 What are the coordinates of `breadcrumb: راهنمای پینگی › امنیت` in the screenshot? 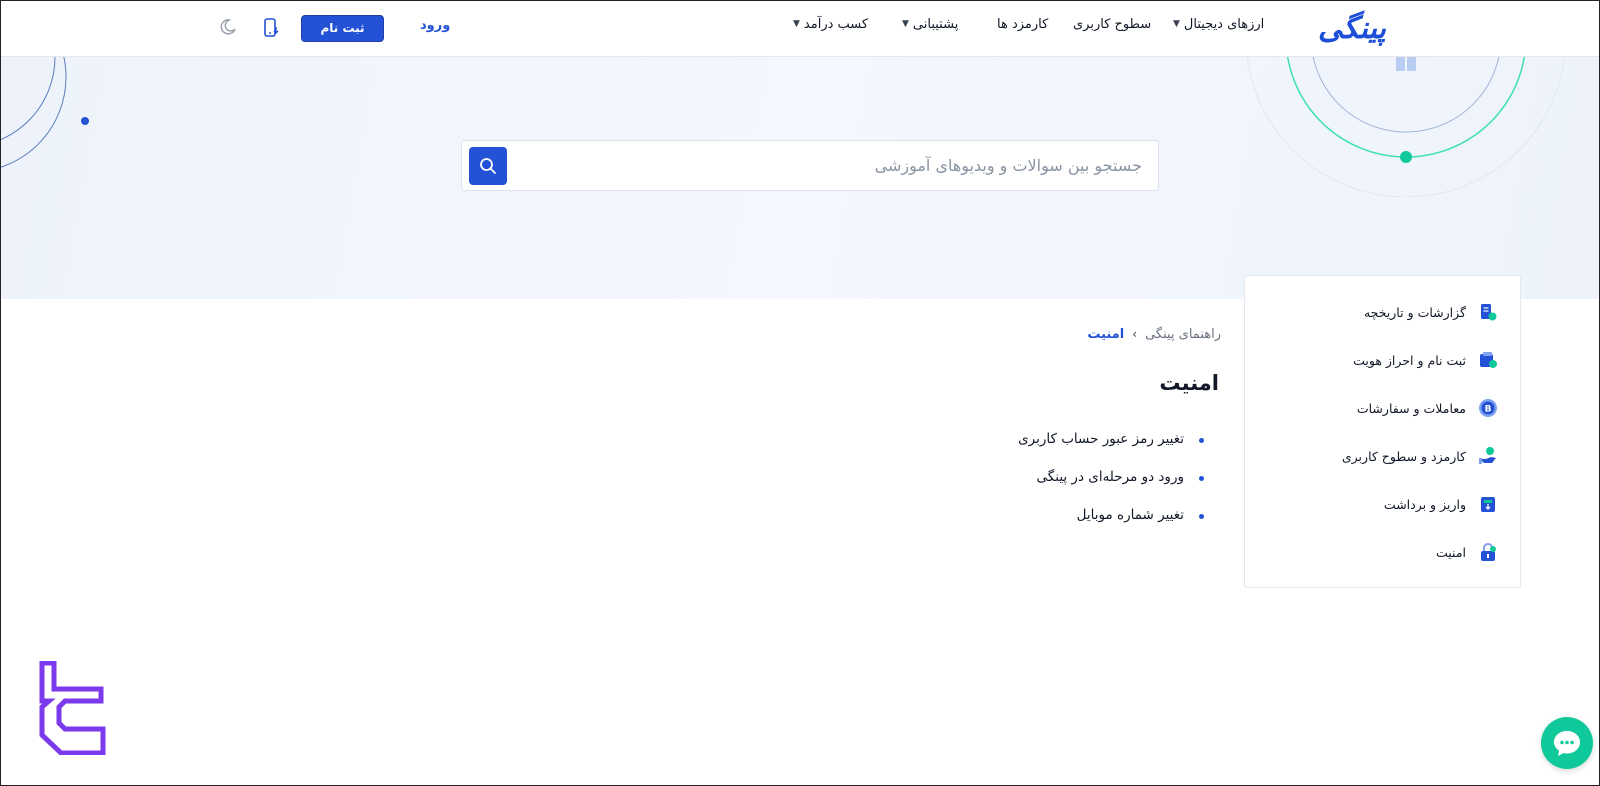 It's located at (1148, 334).